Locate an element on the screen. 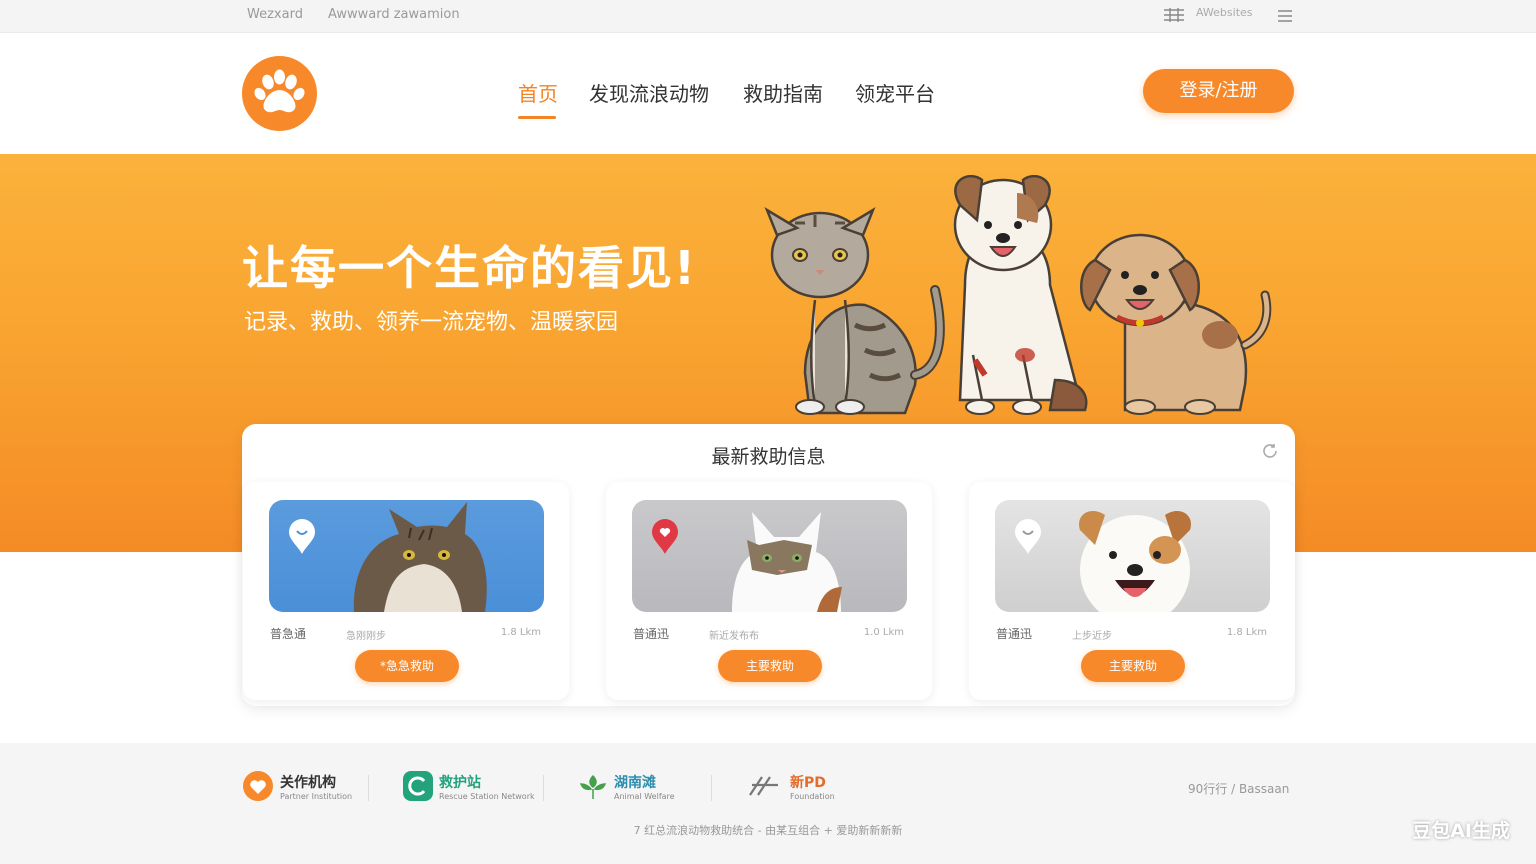  leaf-icon is located at coordinates (593, 786).